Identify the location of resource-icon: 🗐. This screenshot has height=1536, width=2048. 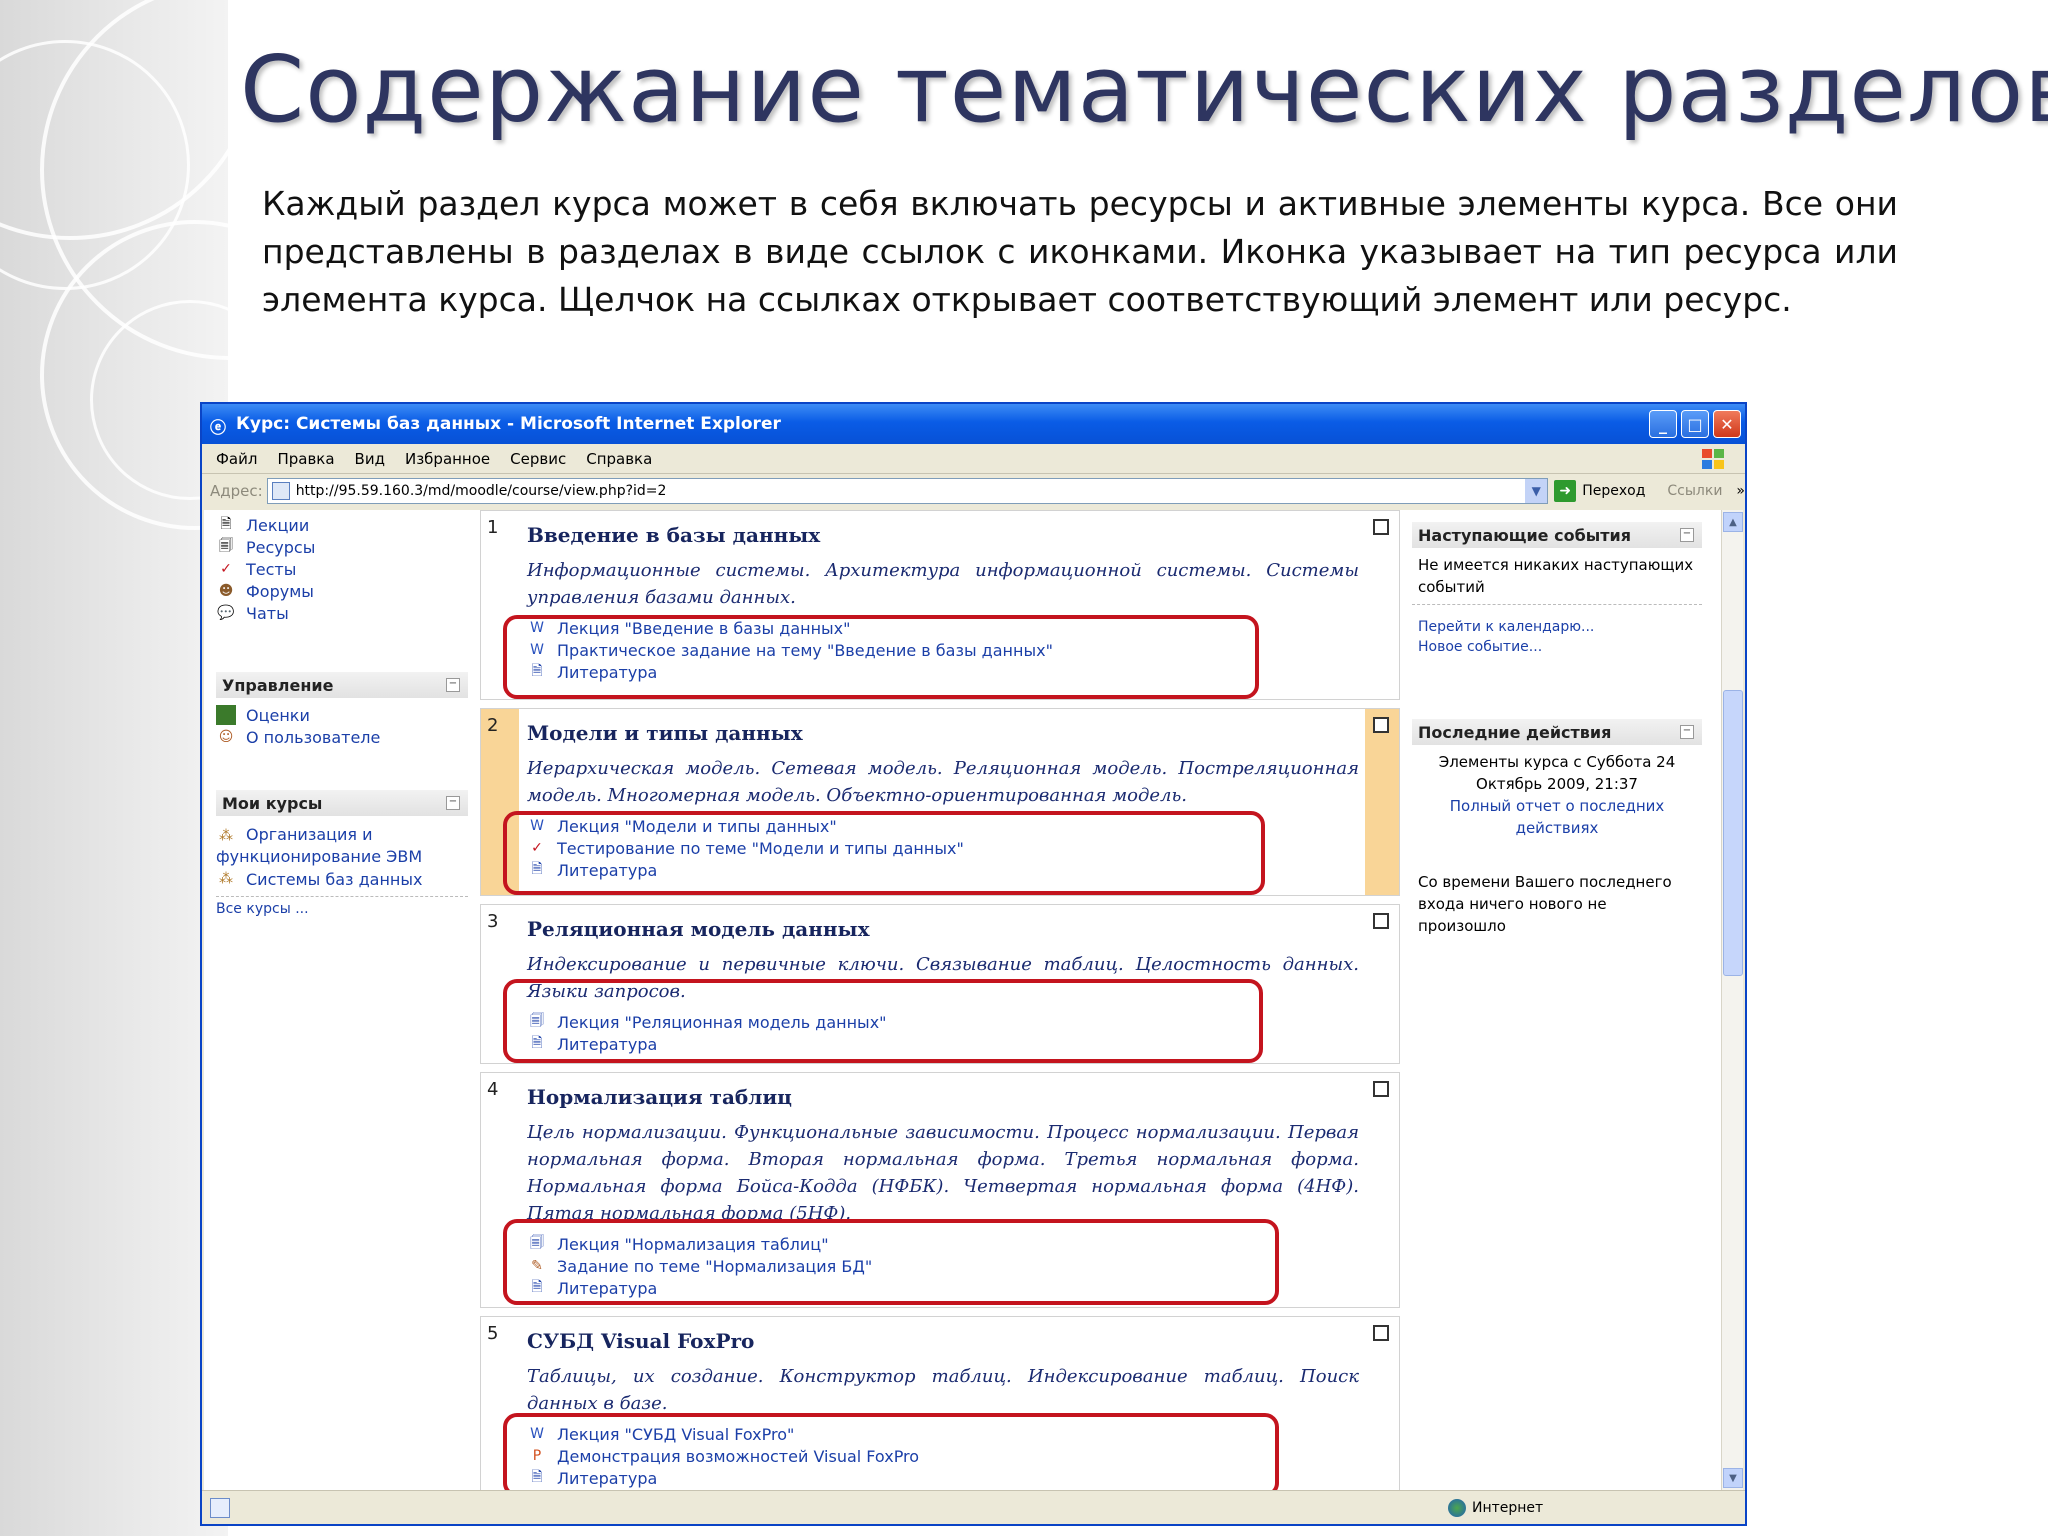
(226, 546).